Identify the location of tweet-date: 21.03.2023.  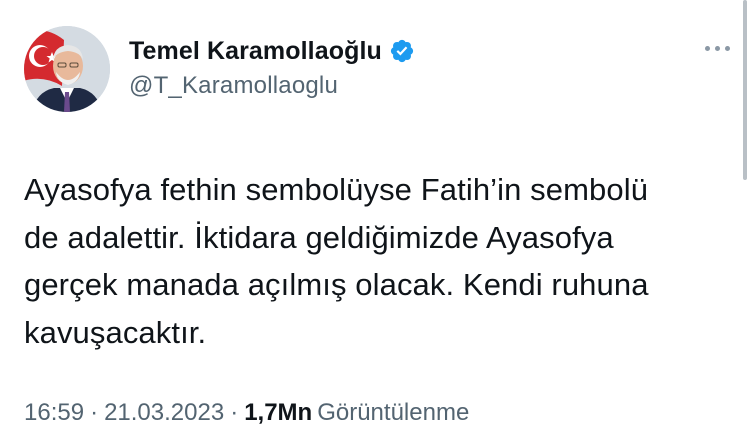
(164, 413).